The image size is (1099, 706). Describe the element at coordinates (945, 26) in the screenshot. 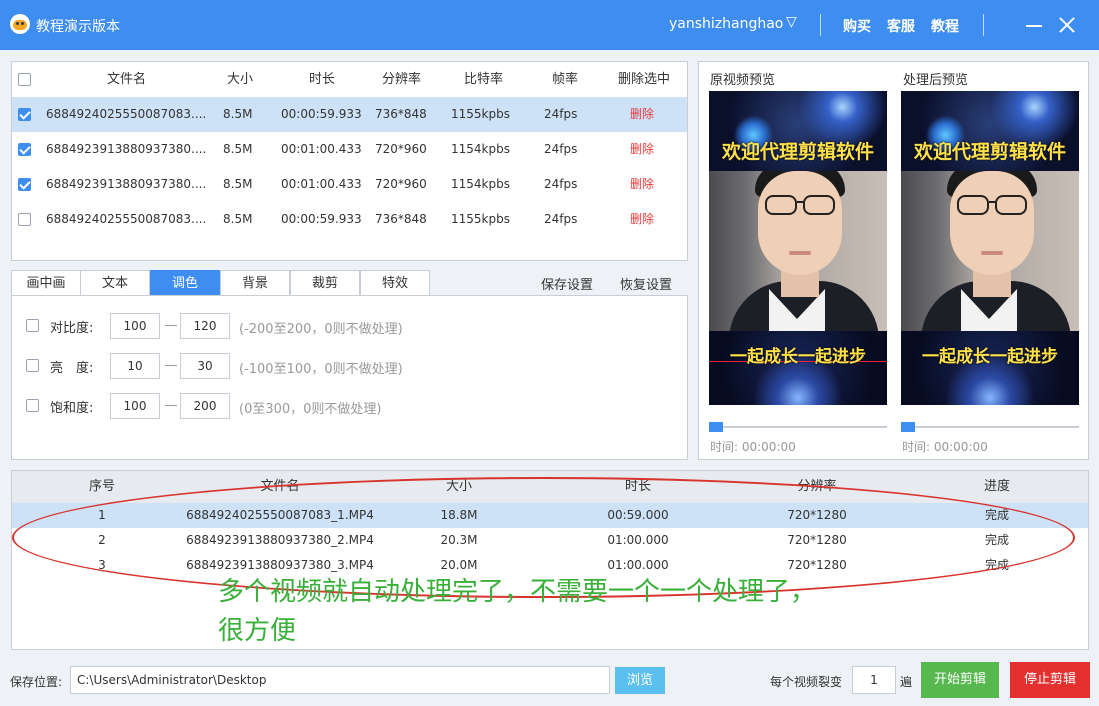

I see `tutorial-link: 教程` at that location.